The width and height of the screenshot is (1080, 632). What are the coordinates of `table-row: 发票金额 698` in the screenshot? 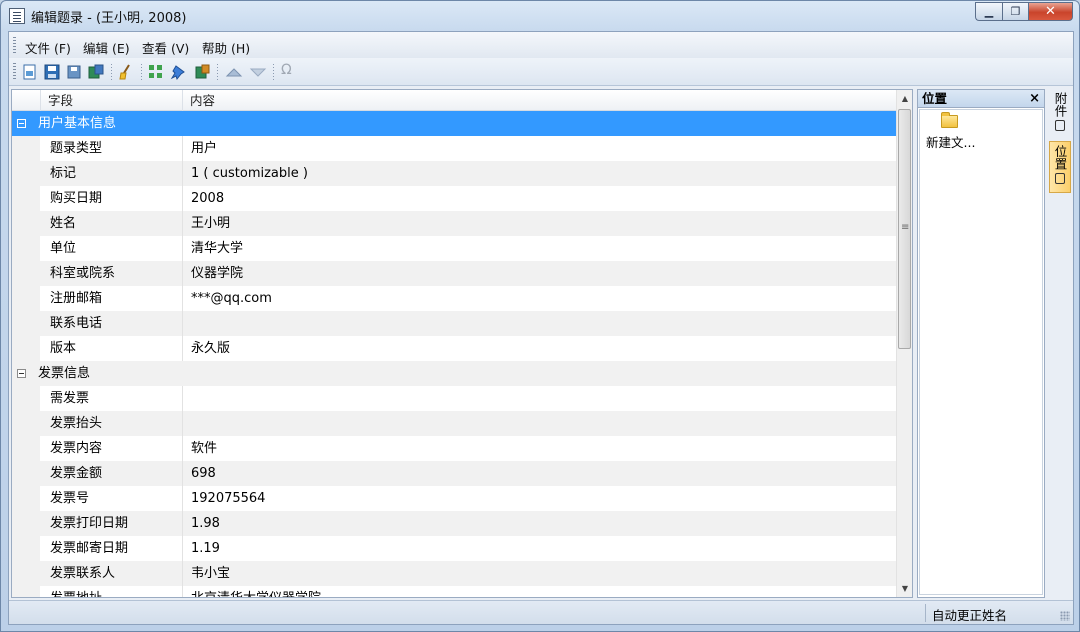 It's located at (454, 473).